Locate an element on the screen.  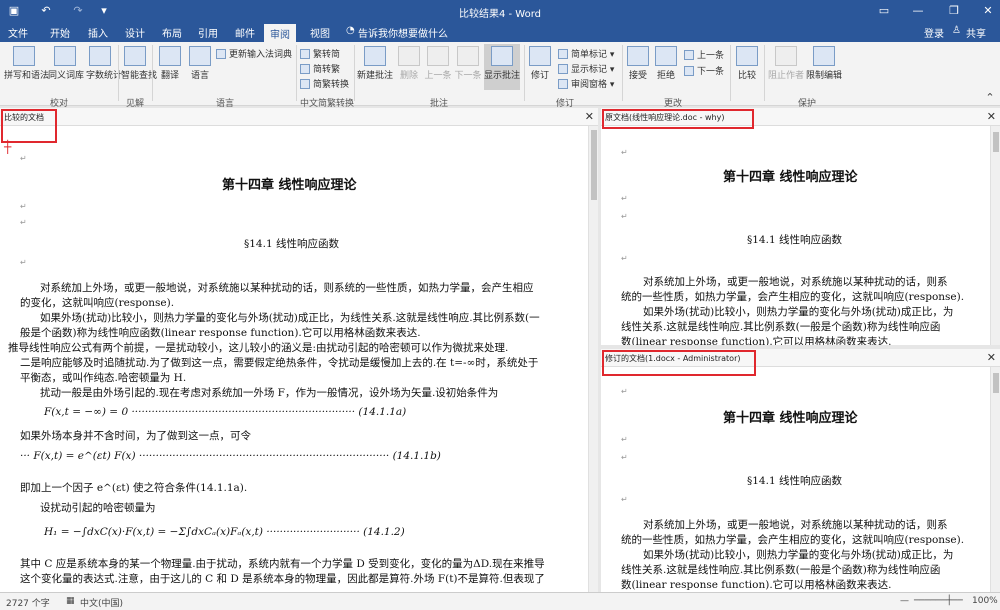
title-bar: ▣ ↶ ↷ ▾ 比较结果4 - Word ▭ — ❐ ✕ is located at coordinates (500, 11).